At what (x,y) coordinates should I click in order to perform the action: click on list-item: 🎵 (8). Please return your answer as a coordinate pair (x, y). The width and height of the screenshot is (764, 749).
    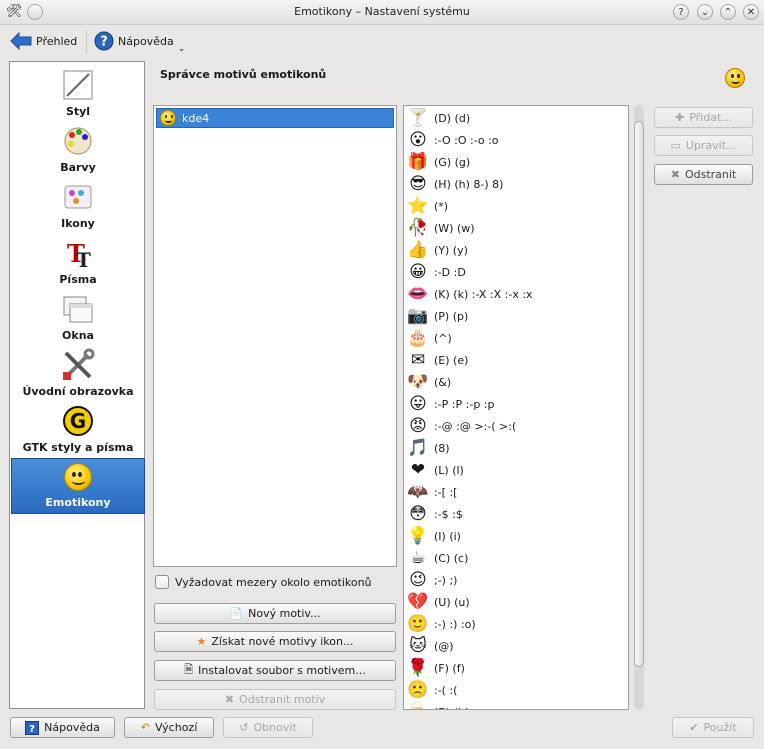
    Looking at the image, I should click on (428, 448).